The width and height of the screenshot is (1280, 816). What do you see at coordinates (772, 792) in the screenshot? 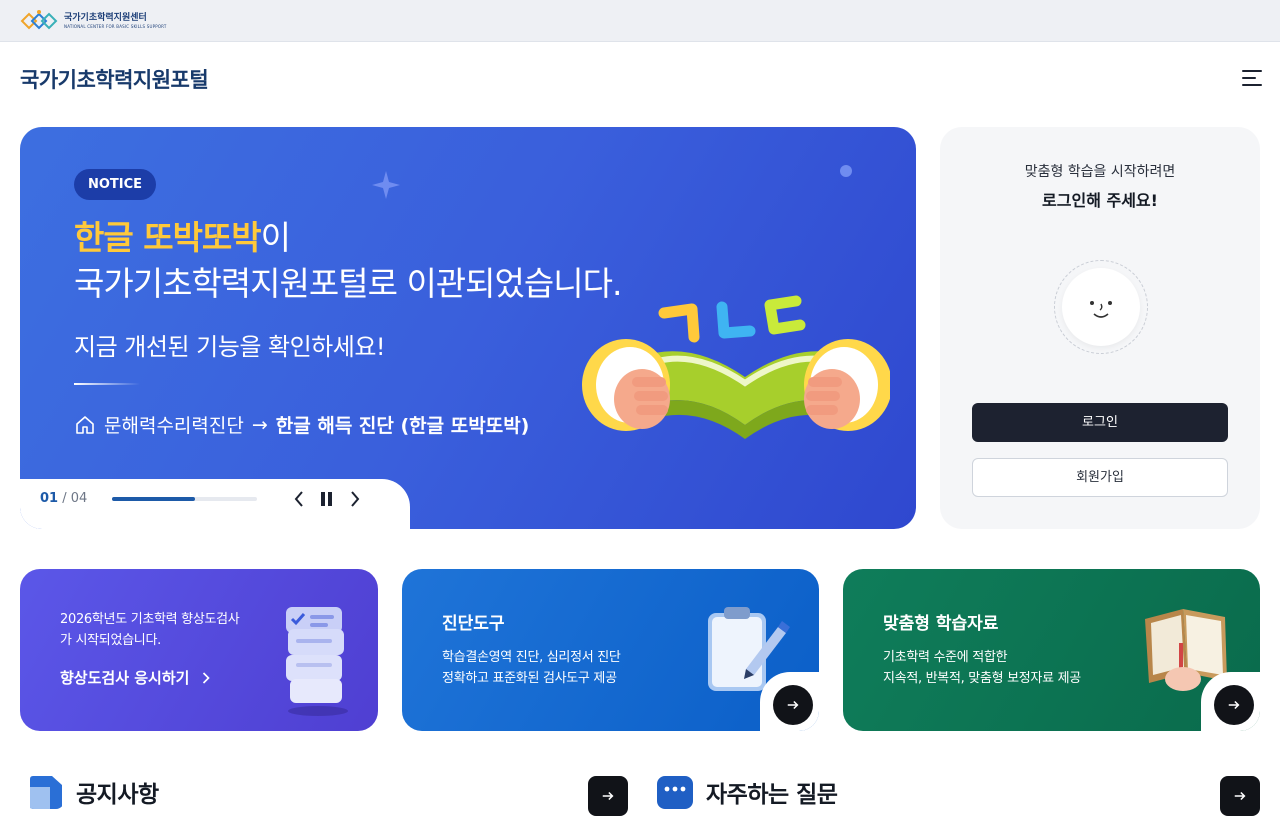
I see `faq-title: 자주하는 질문` at bounding box center [772, 792].